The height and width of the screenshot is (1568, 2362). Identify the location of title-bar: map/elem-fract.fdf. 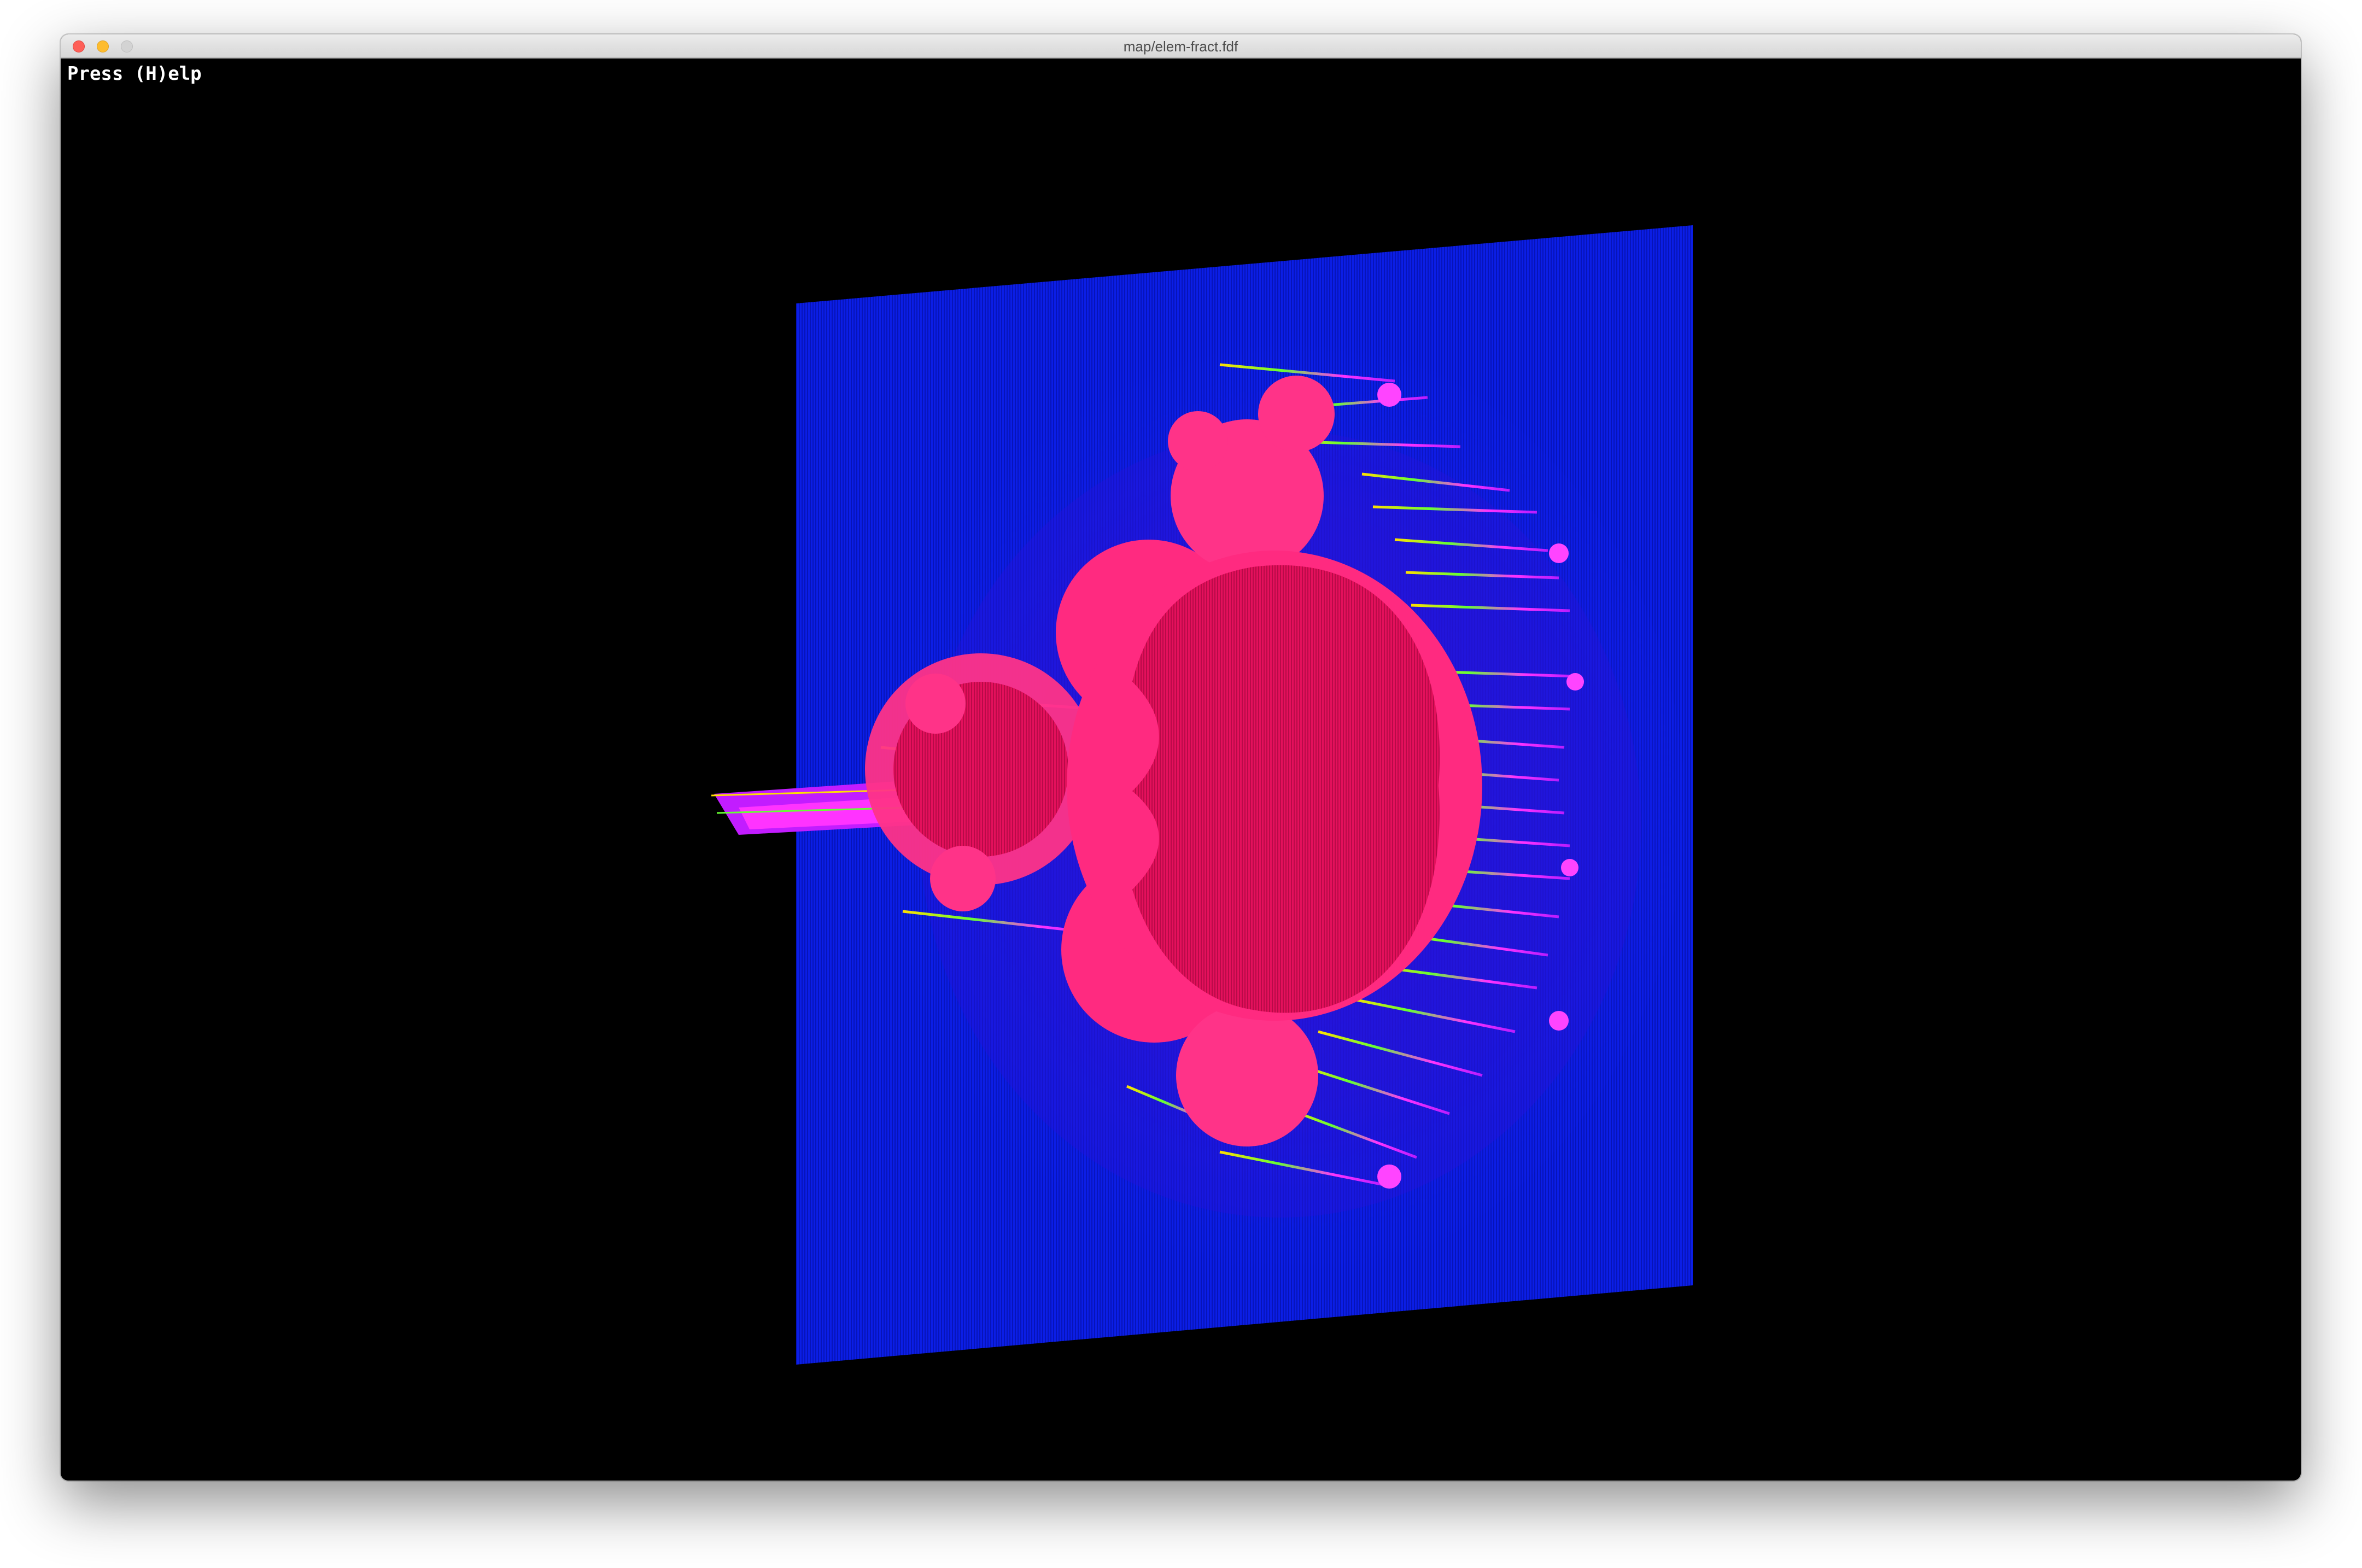
(1181, 46).